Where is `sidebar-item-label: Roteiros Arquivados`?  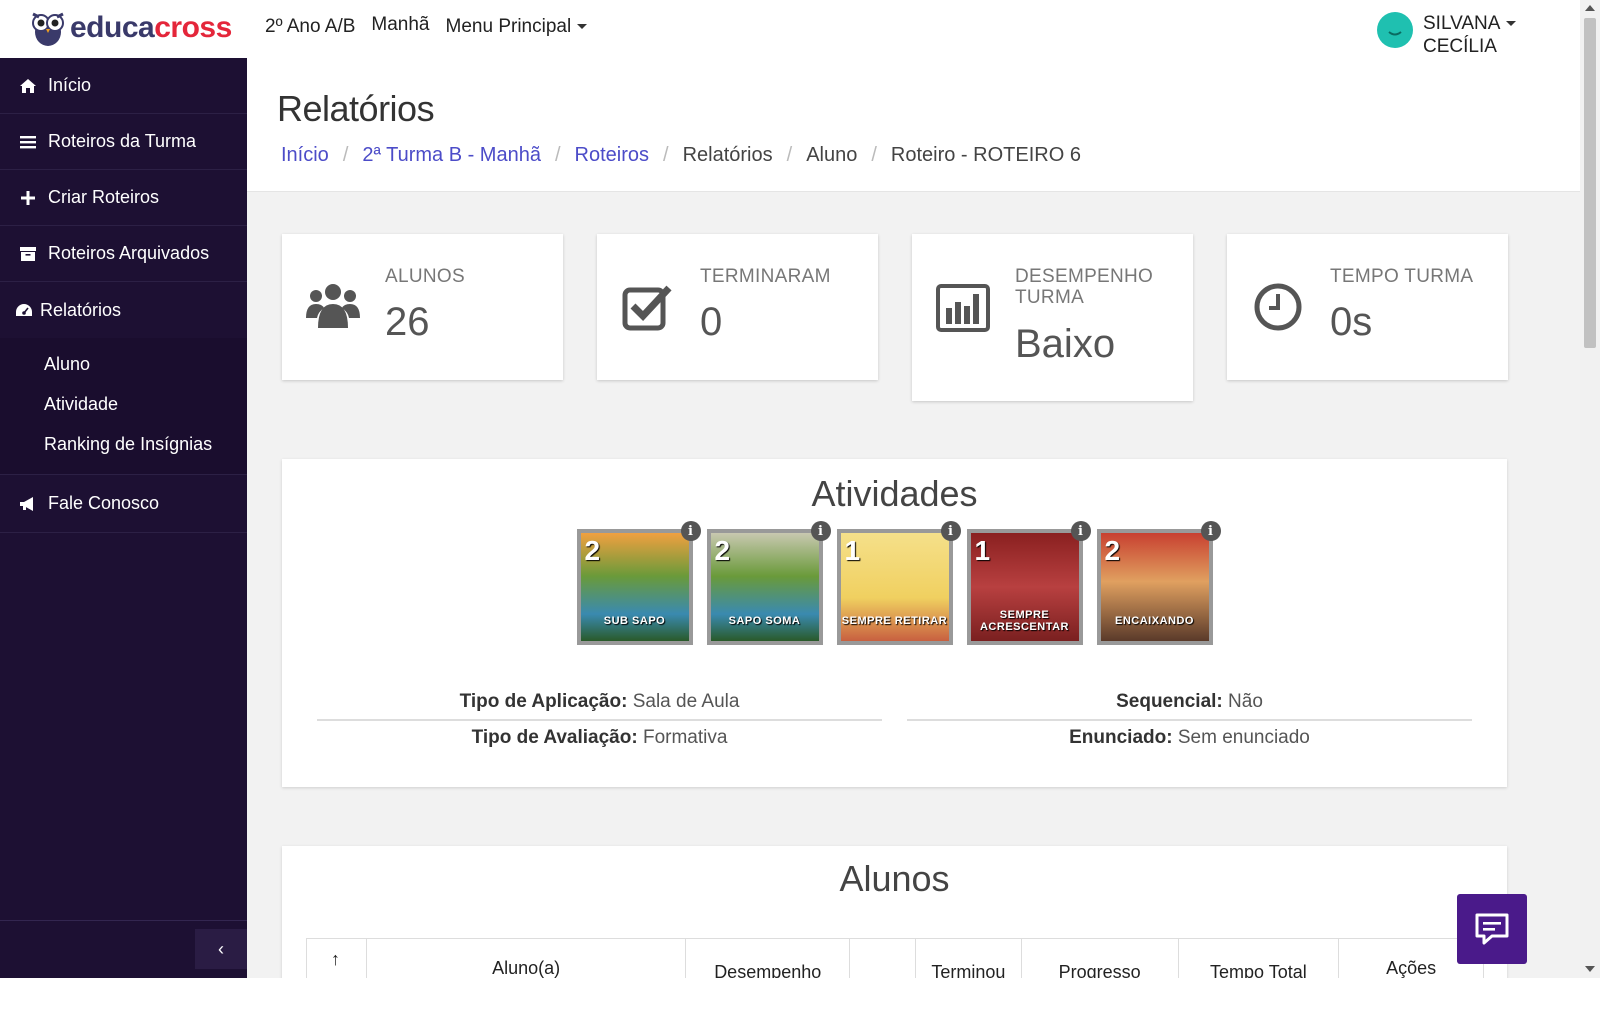
sidebar-item-label: Roteiros Arquivados is located at coordinates (129, 253).